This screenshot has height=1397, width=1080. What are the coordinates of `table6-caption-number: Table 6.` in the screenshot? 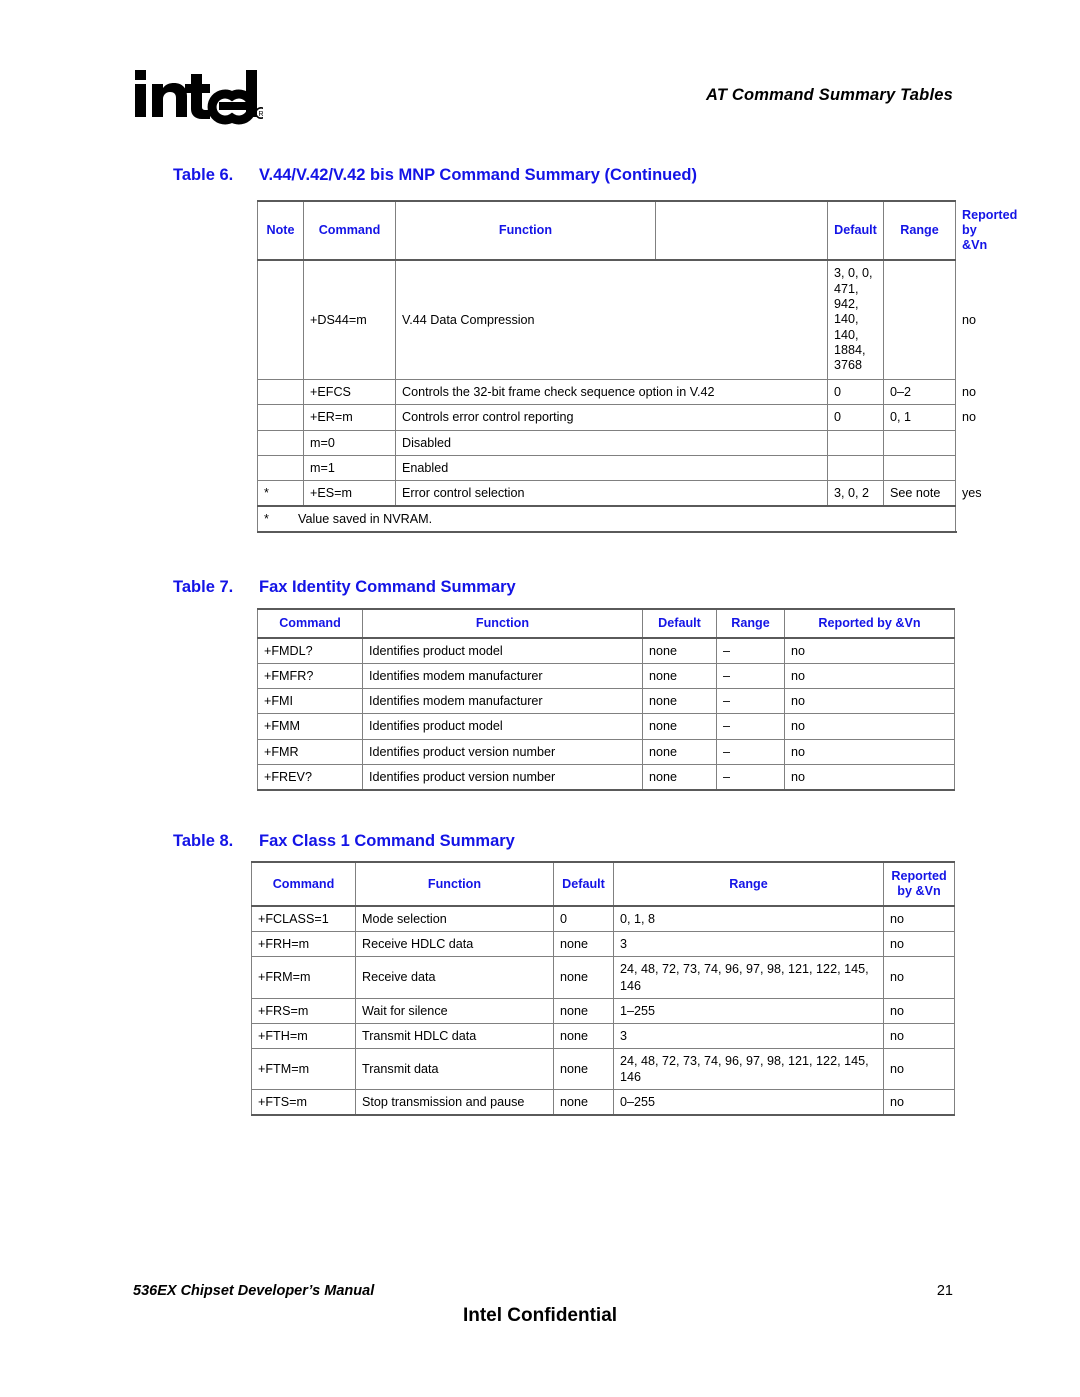 It's located at (203, 175).